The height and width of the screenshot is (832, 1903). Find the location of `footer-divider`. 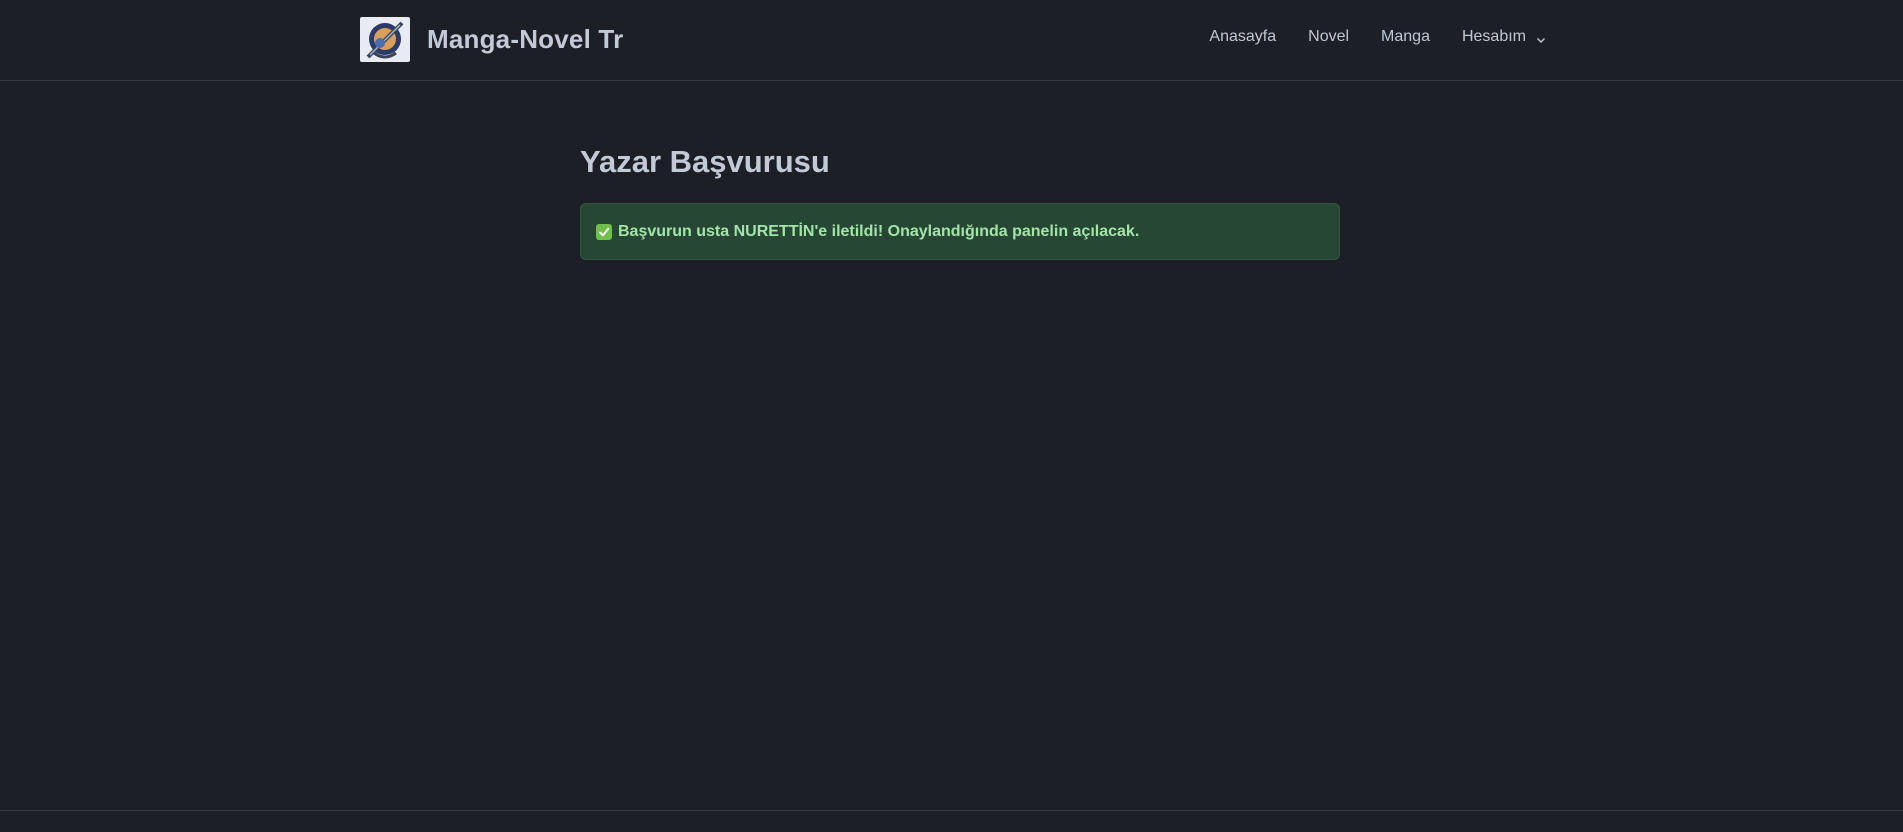

footer-divider is located at coordinates (951, 810).